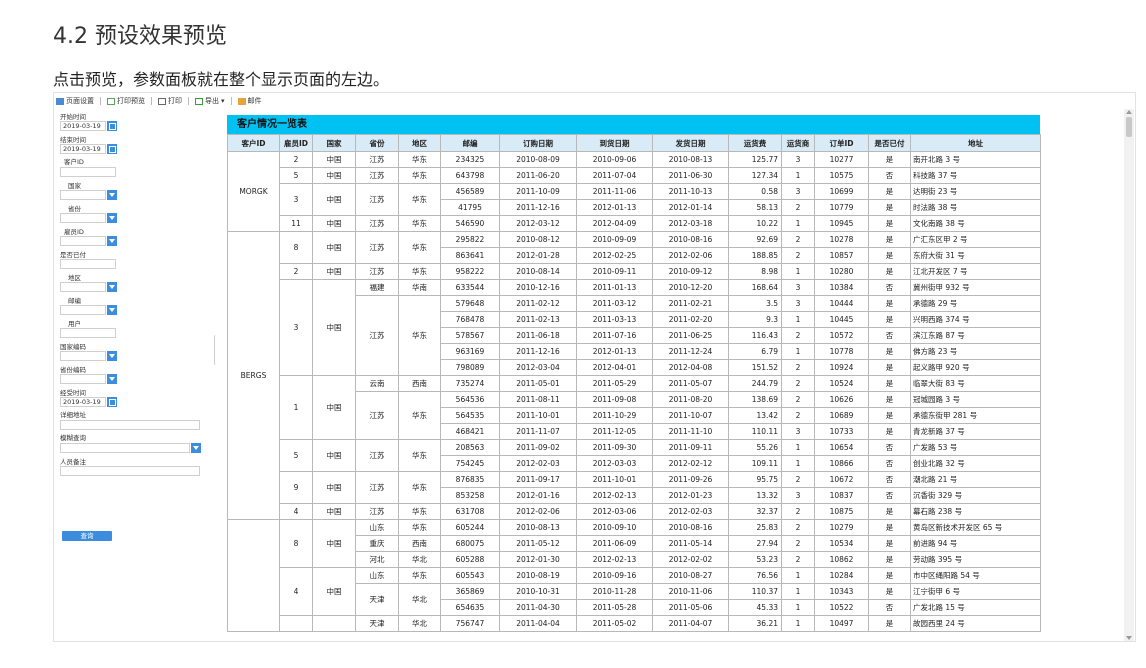 The height and width of the screenshot is (668, 1146). Describe the element at coordinates (690, 479) in the screenshot. I see `table-cell: 2011-09-26` at that location.